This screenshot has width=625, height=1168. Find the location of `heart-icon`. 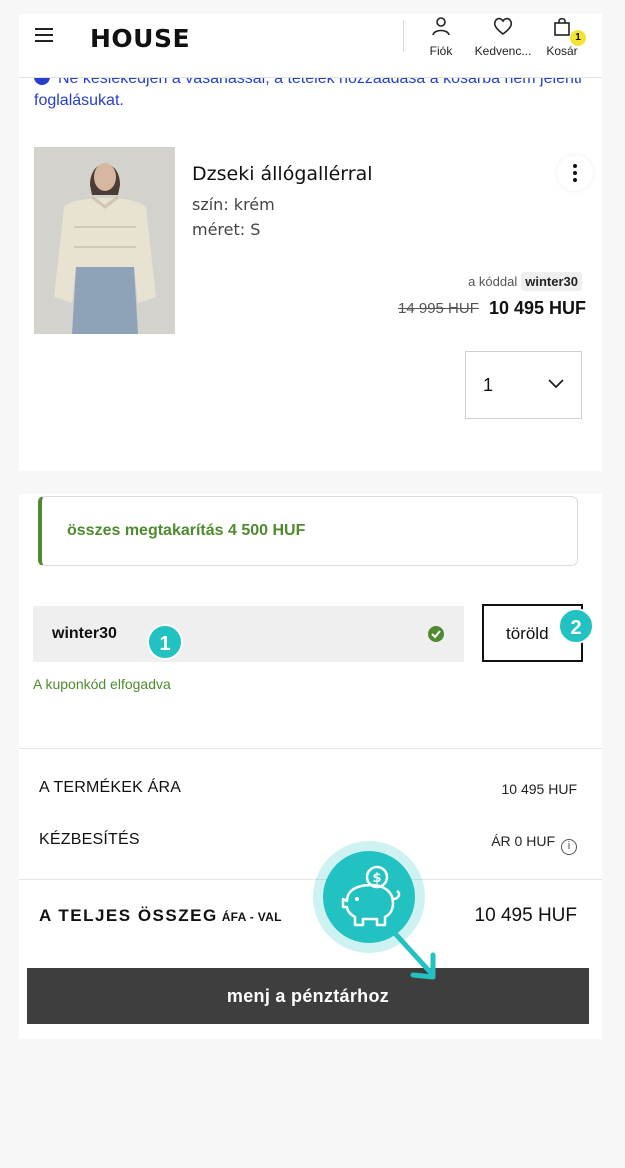

heart-icon is located at coordinates (503, 26).